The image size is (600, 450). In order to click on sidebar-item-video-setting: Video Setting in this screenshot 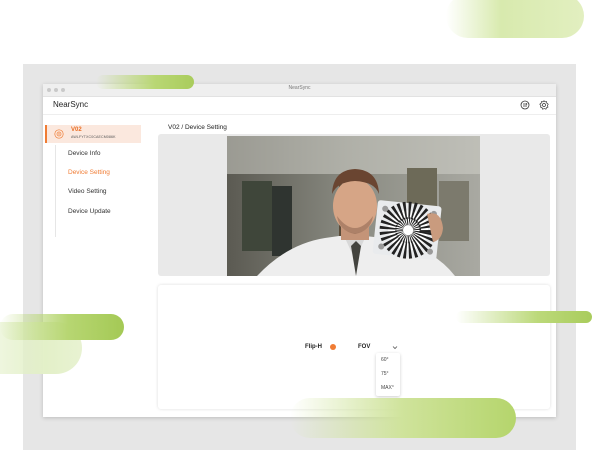, I will do `click(87, 191)`.